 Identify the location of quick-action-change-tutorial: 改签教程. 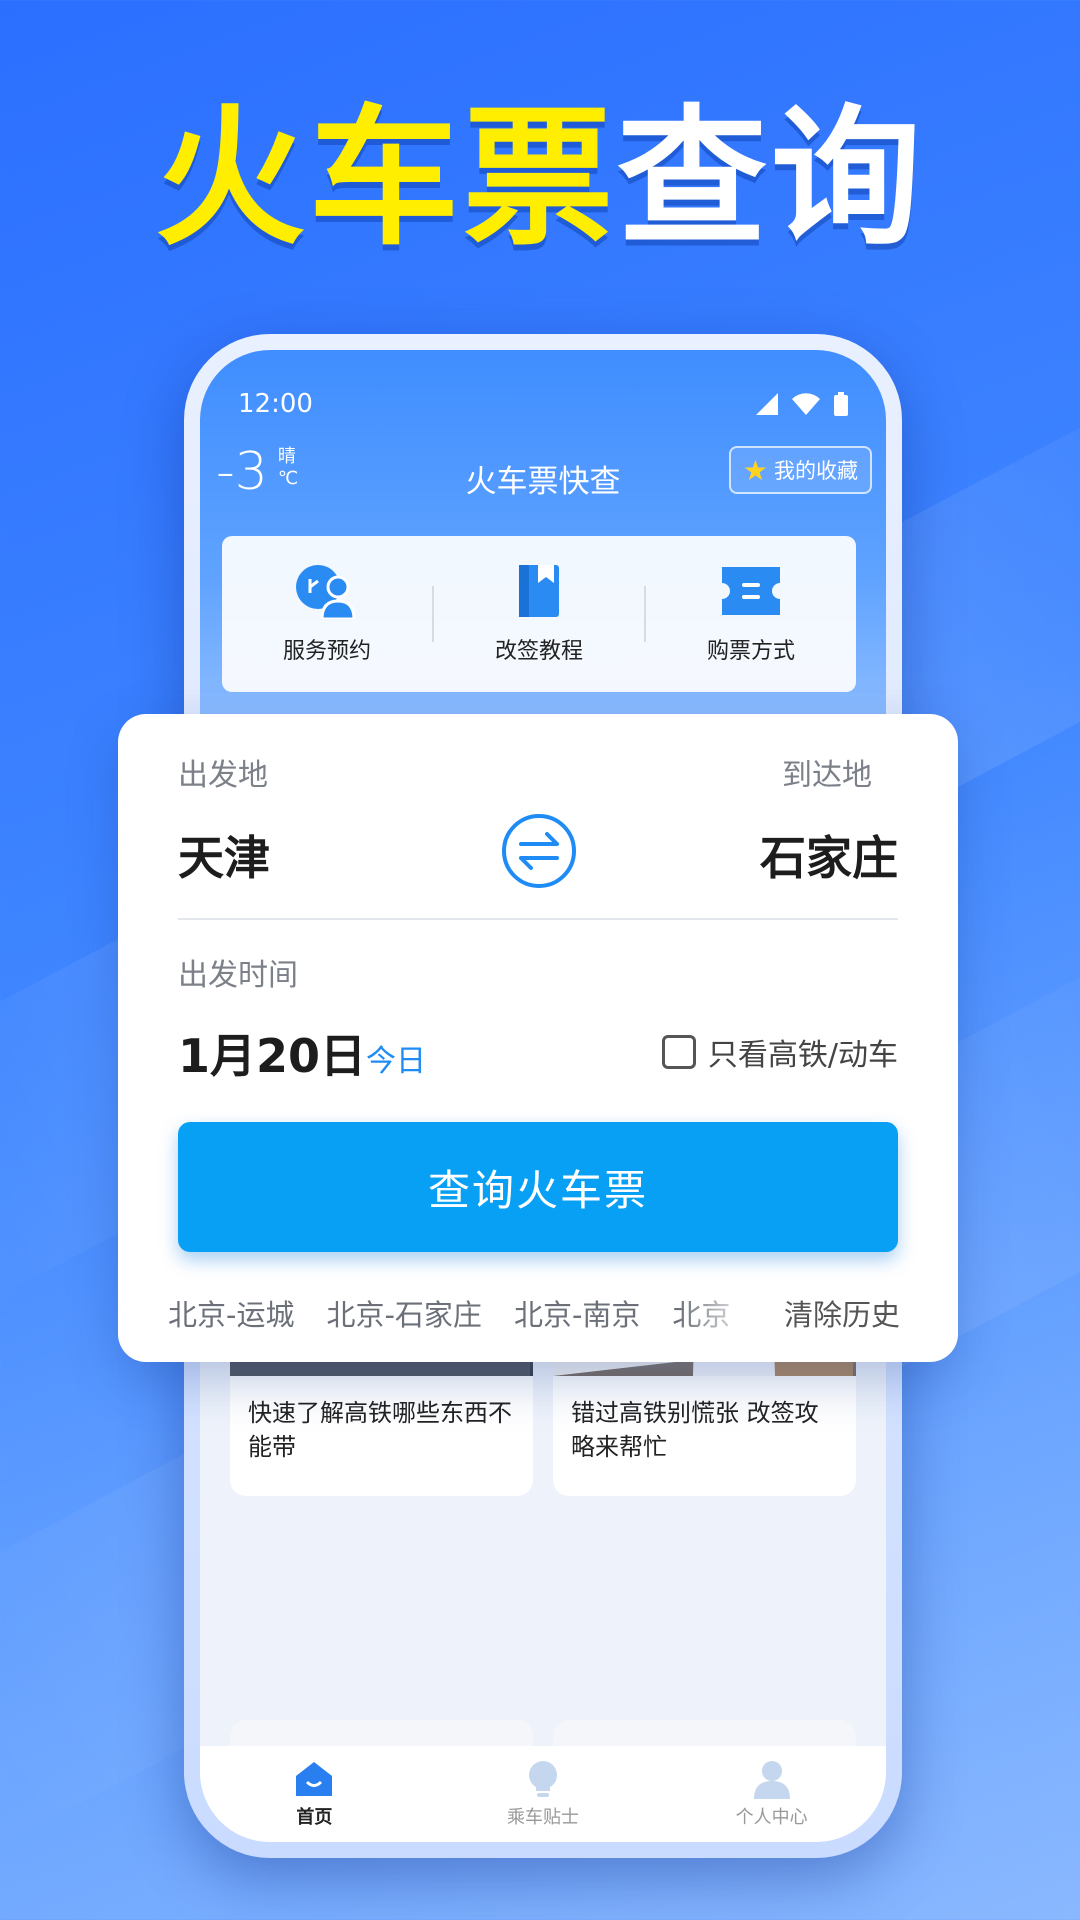
(539, 614).